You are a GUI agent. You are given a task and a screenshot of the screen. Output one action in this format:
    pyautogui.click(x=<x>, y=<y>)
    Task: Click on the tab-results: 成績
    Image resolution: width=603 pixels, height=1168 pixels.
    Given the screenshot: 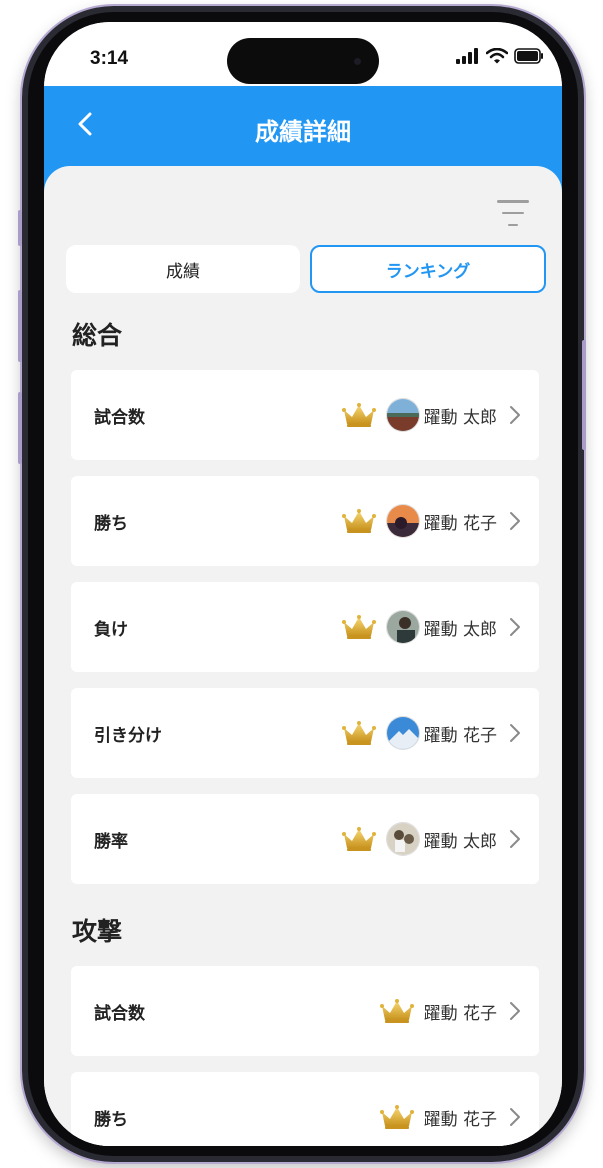 What is the action you would take?
    pyautogui.click(x=183, y=269)
    